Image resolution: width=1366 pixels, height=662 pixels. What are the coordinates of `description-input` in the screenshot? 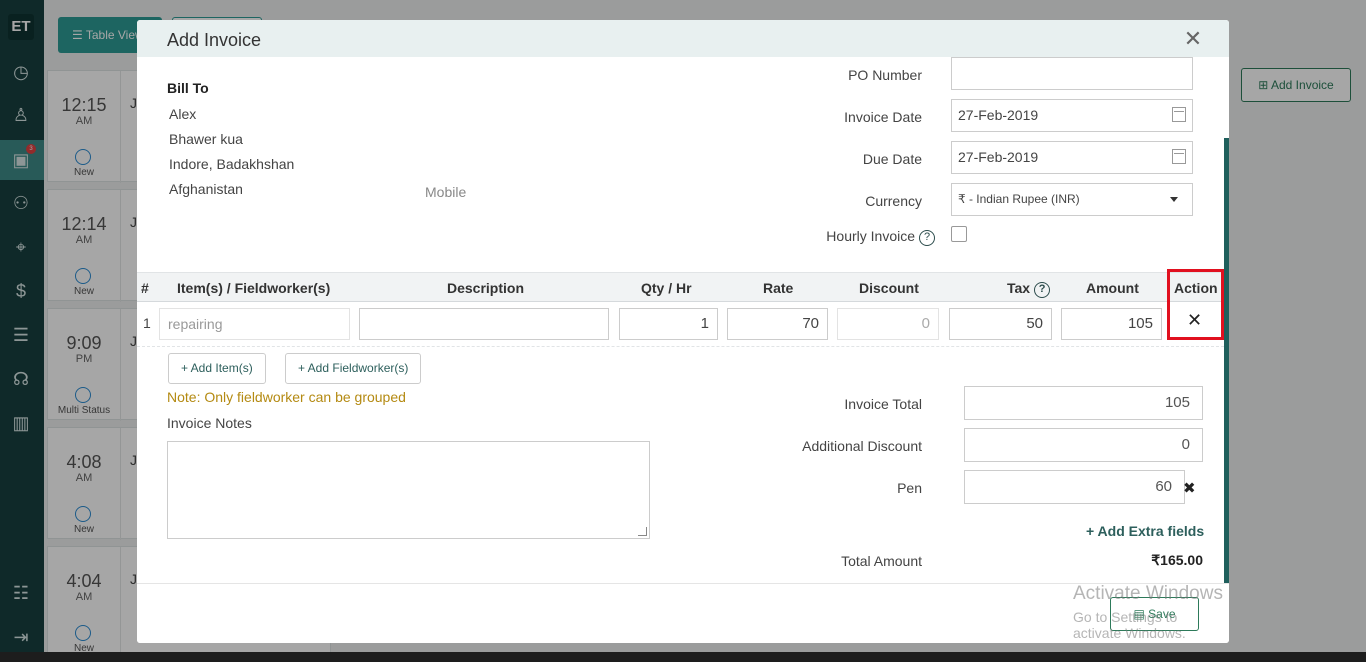 It's located at (484, 324).